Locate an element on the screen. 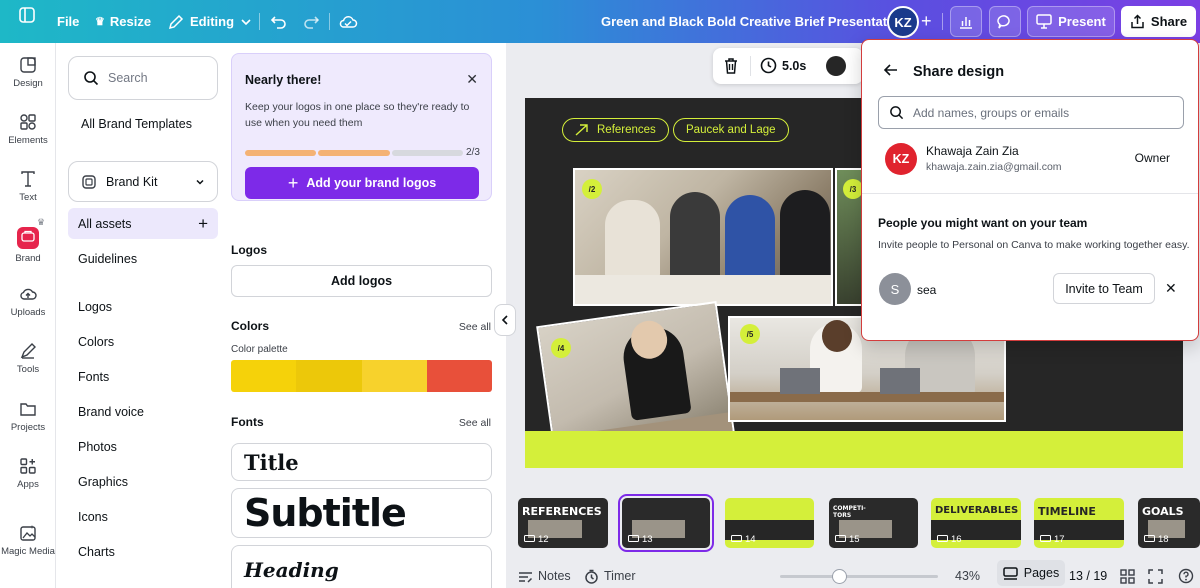 The width and height of the screenshot is (1200, 588). comments-button is located at coordinates (1005, 21).